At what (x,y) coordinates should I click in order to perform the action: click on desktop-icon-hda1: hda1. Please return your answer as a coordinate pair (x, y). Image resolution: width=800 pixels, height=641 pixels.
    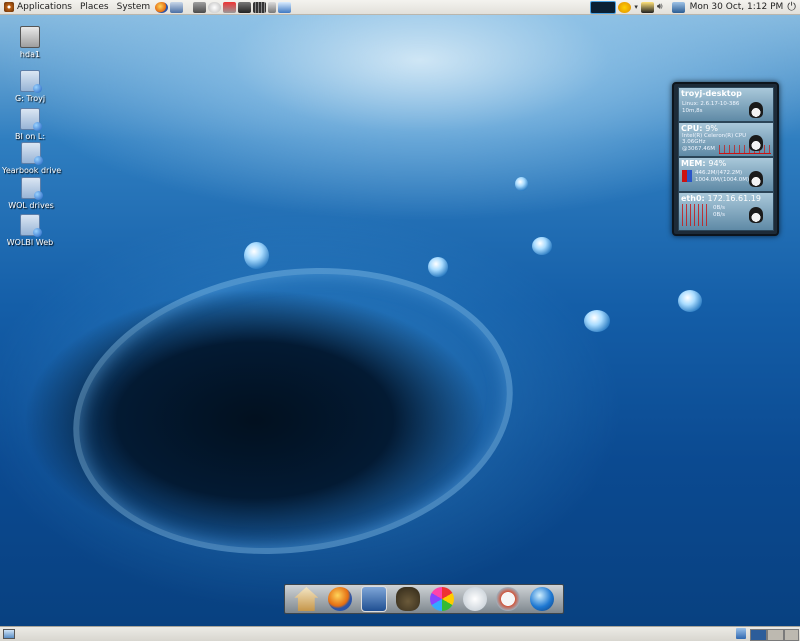
    Looking at the image, I should click on (30, 42).